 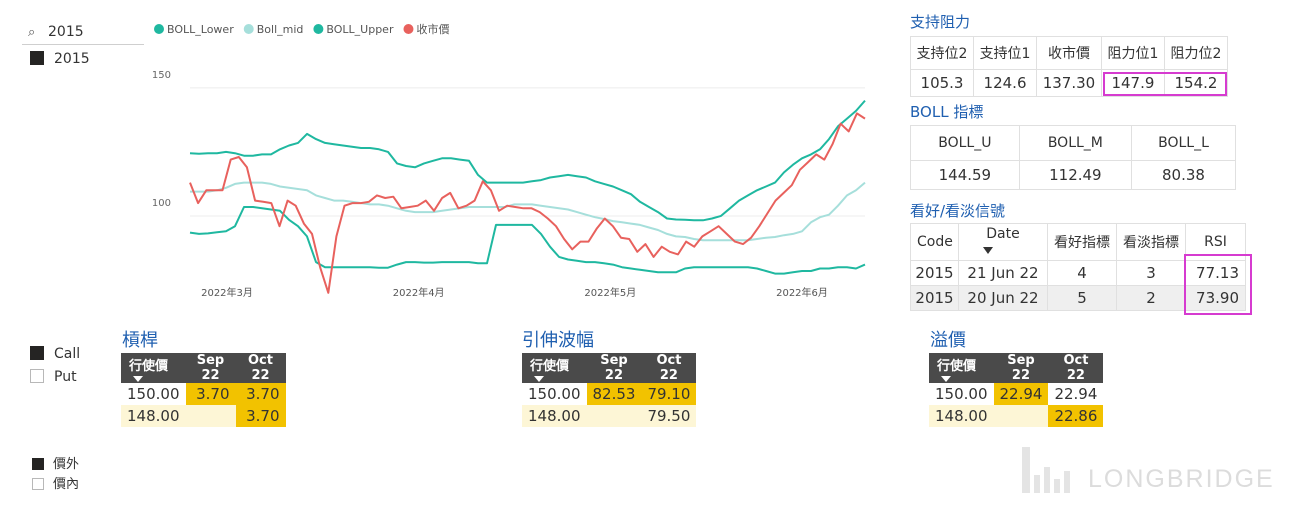 What do you see at coordinates (558, 340) in the screenshot?
I see `implied-vol-title: 引伸波幅` at bounding box center [558, 340].